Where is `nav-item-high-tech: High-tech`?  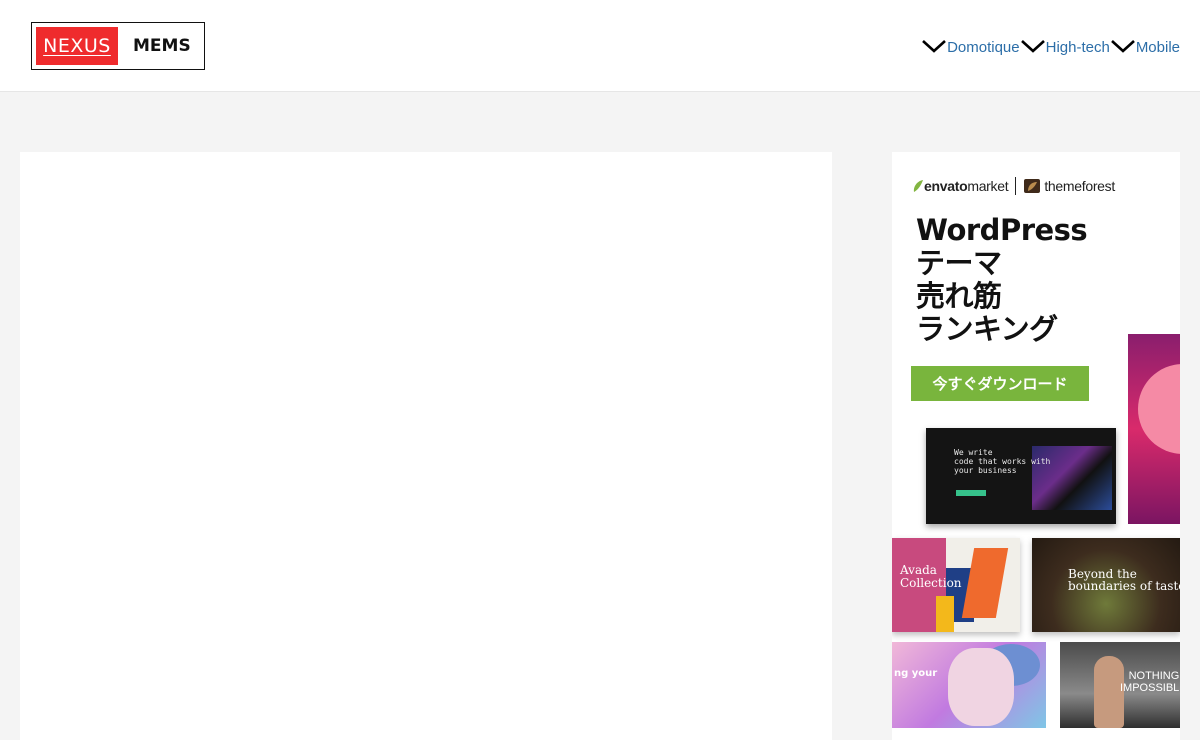 nav-item-high-tech: High-tech is located at coordinates (1065, 46).